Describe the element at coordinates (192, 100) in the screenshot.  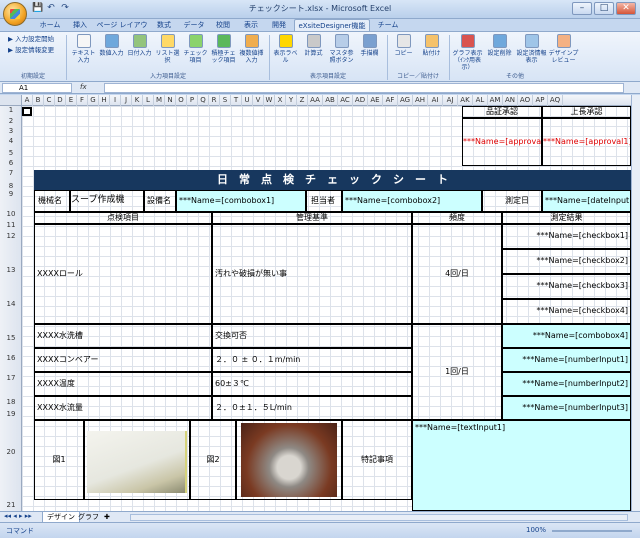
I see `column-header: P` at that location.